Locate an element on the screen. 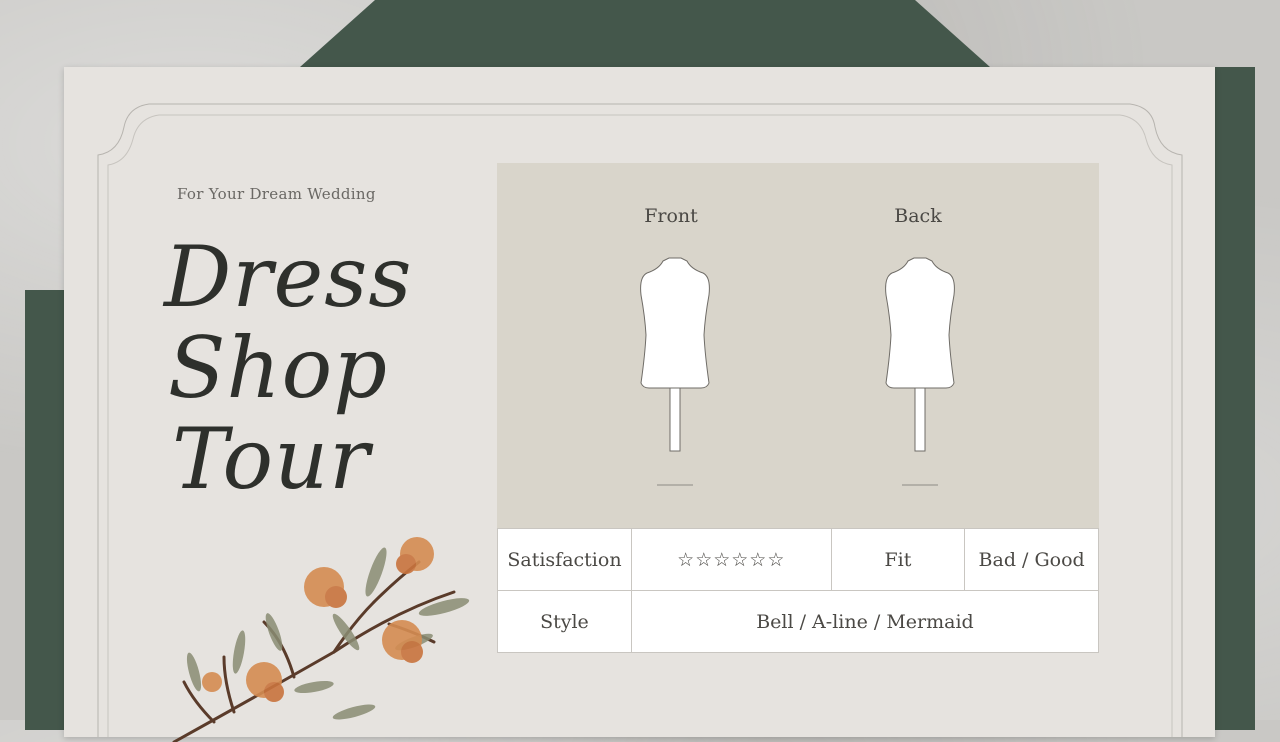  front-mannequin-icon is located at coordinates (675, 371).